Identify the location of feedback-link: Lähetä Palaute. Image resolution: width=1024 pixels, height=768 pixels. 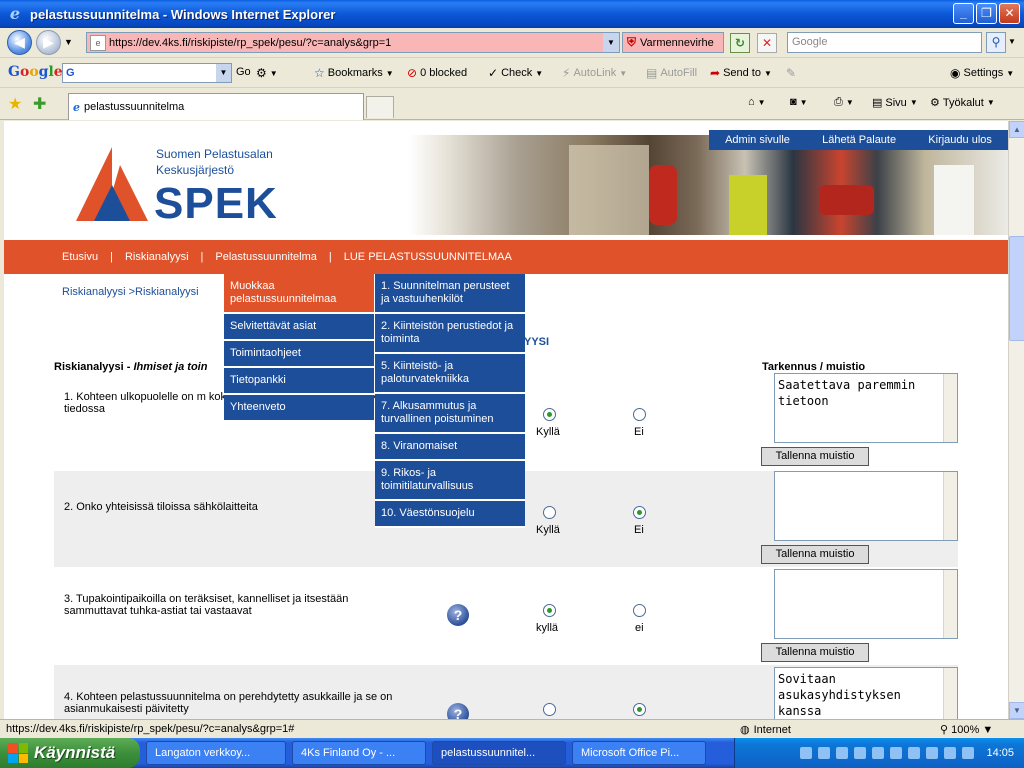
(859, 140).